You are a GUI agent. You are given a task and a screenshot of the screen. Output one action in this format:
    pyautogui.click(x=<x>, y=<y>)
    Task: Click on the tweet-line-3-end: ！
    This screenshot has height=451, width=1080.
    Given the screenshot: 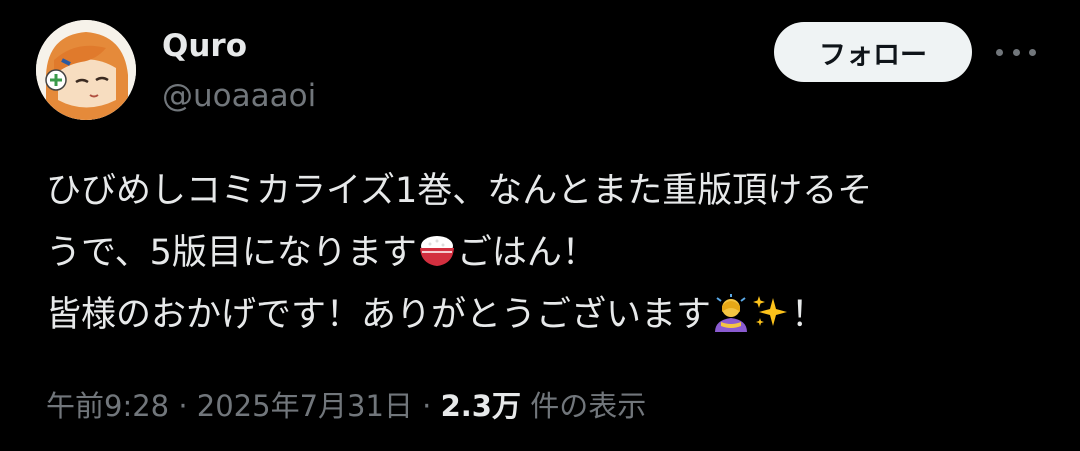 What is the action you would take?
    pyautogui.click(x=809, y=315)
    